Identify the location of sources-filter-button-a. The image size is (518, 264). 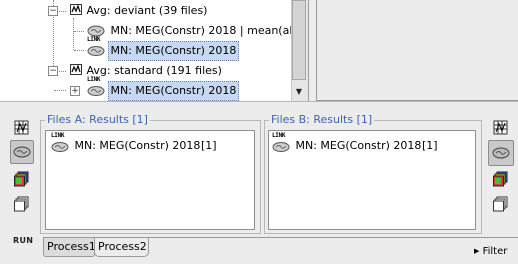
(22, 152).